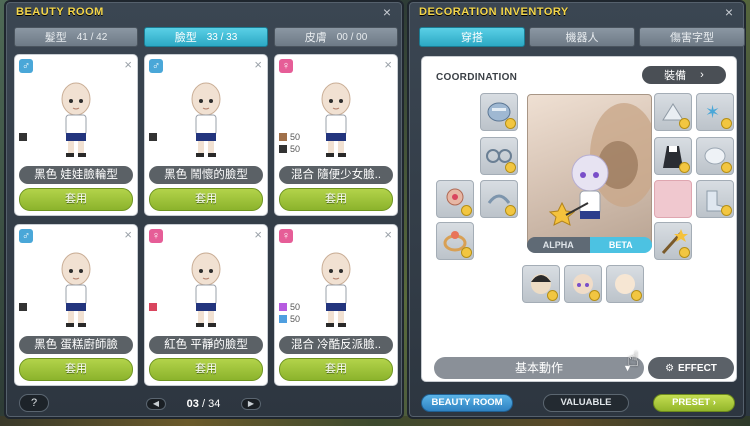 This screenshot has height=426, width=750. I want to click on slot-gloves, so click(715, 156).